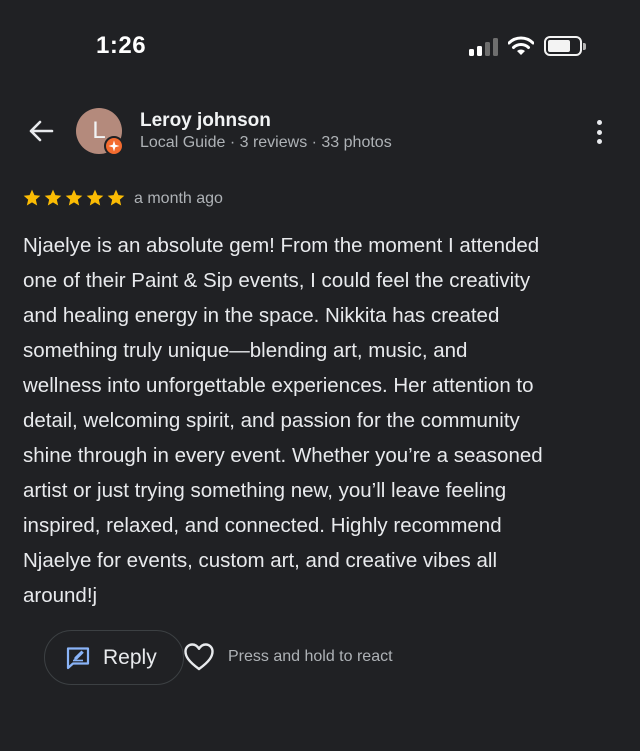 This screenshot has height=751, width=640. Describe the element at coordinates (41, 131) in the screenshot. I see `back-arrow-icon` at that location.